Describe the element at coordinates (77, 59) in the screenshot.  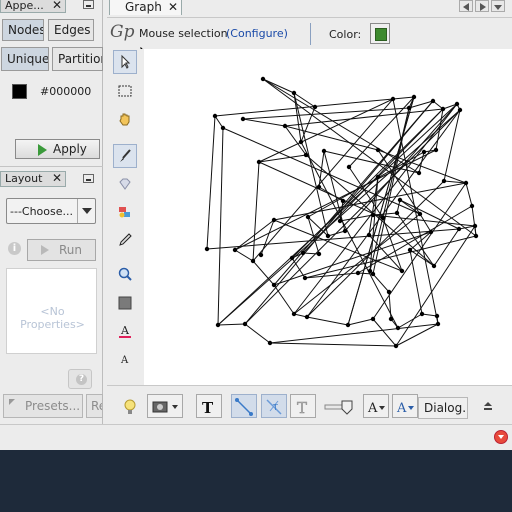
I see `partition-tab: Partition` at that location.